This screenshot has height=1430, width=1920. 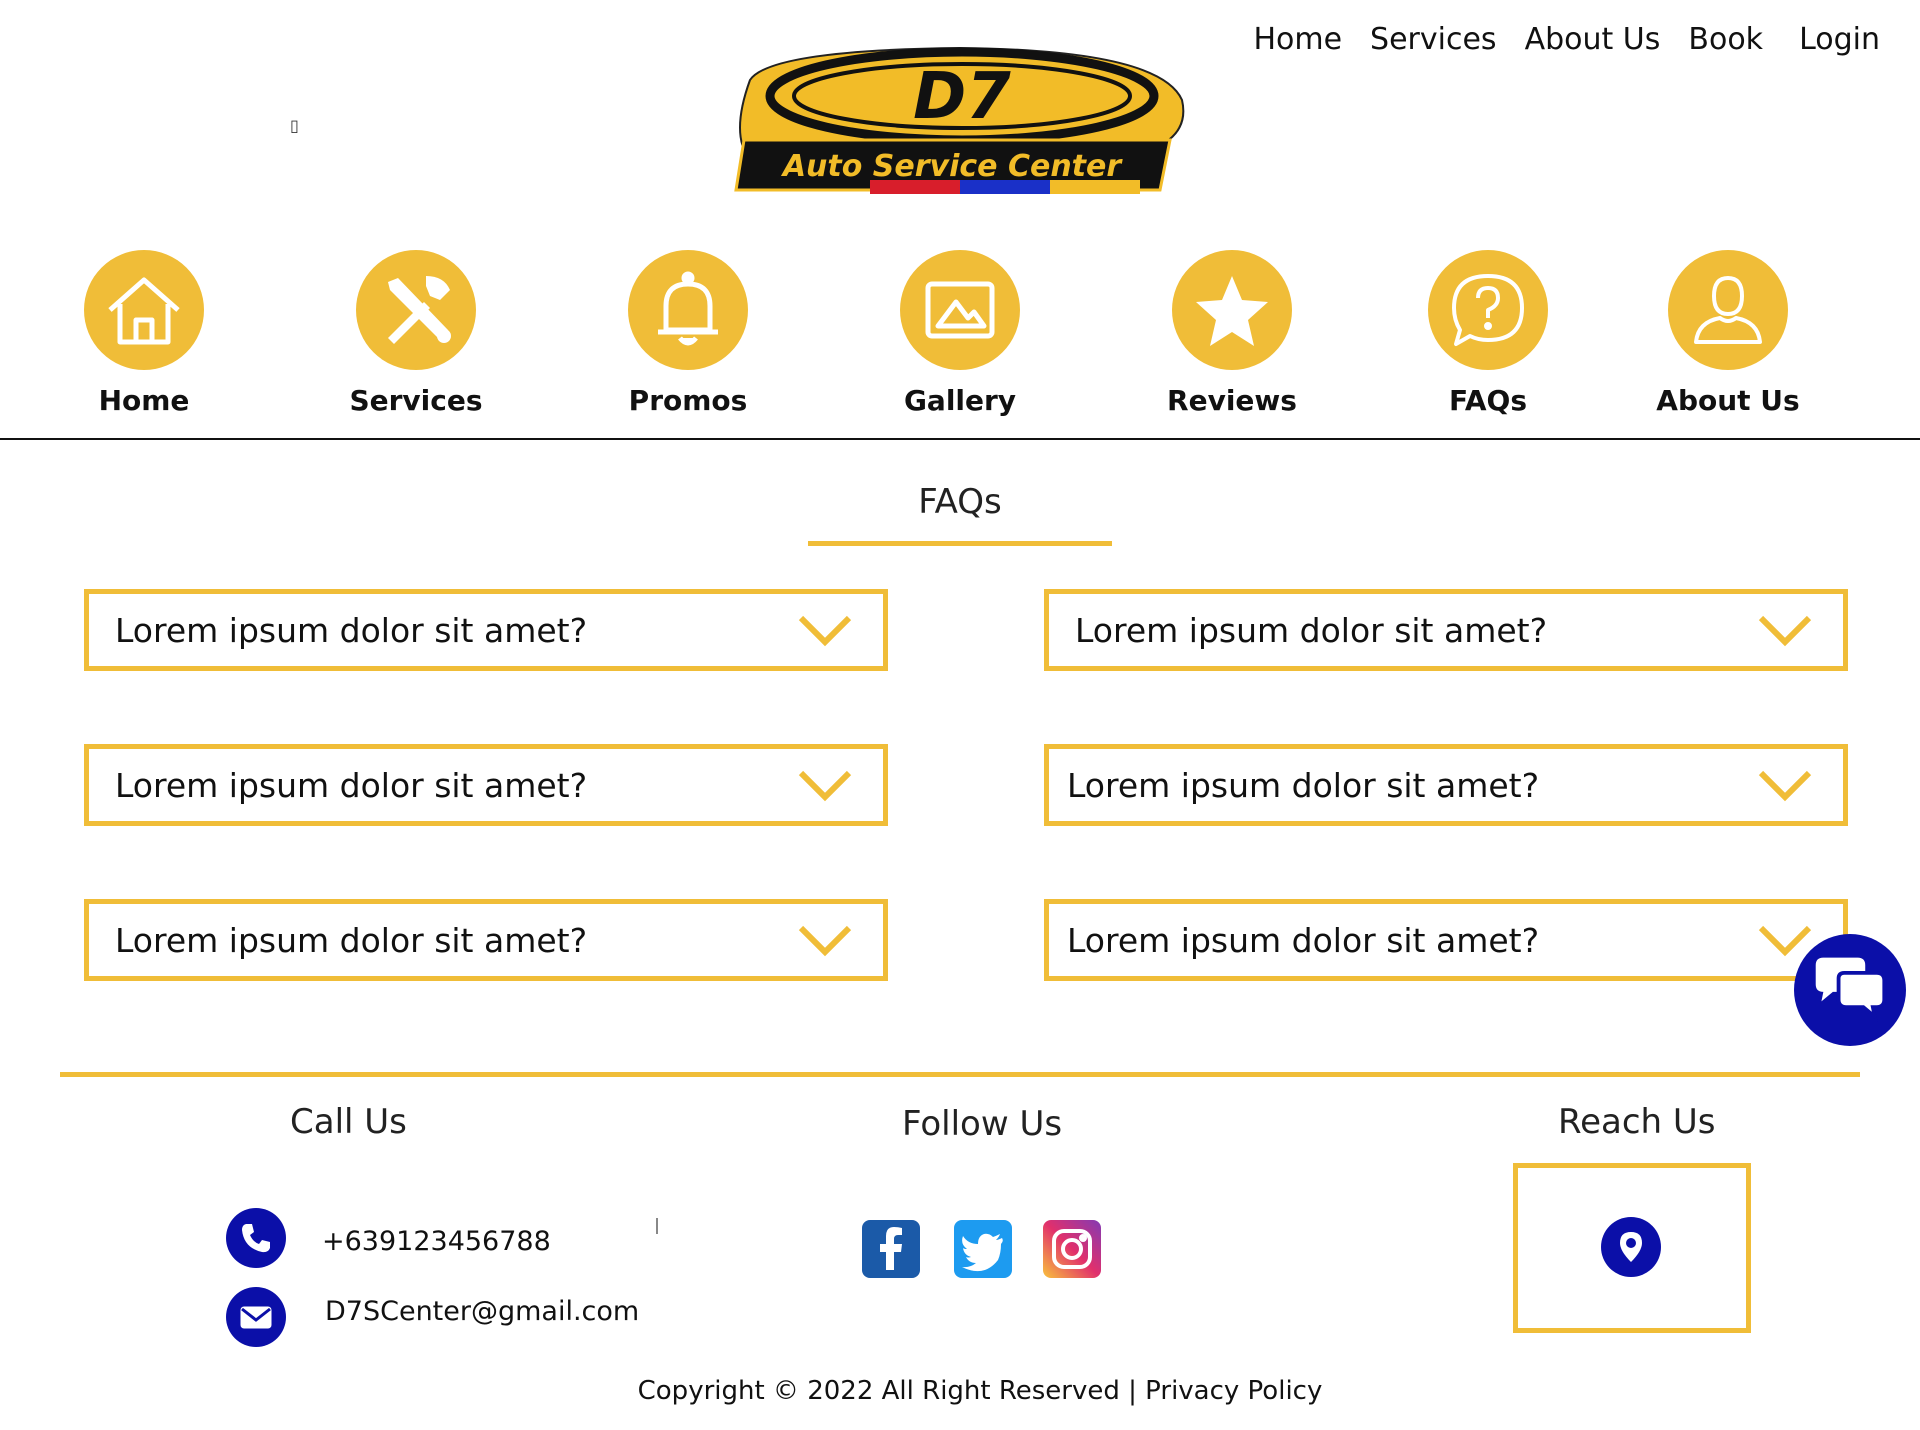 I want to click on faq-title: FAQs, so click(x=960, y=502).